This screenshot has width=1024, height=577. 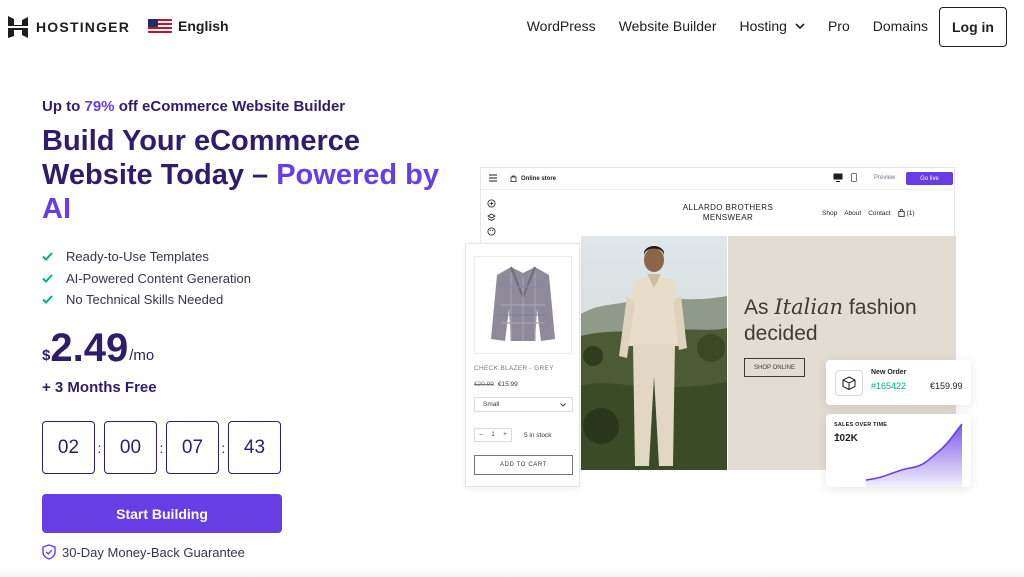 I want to click on price-currency: $, so click(x=46, y=355).